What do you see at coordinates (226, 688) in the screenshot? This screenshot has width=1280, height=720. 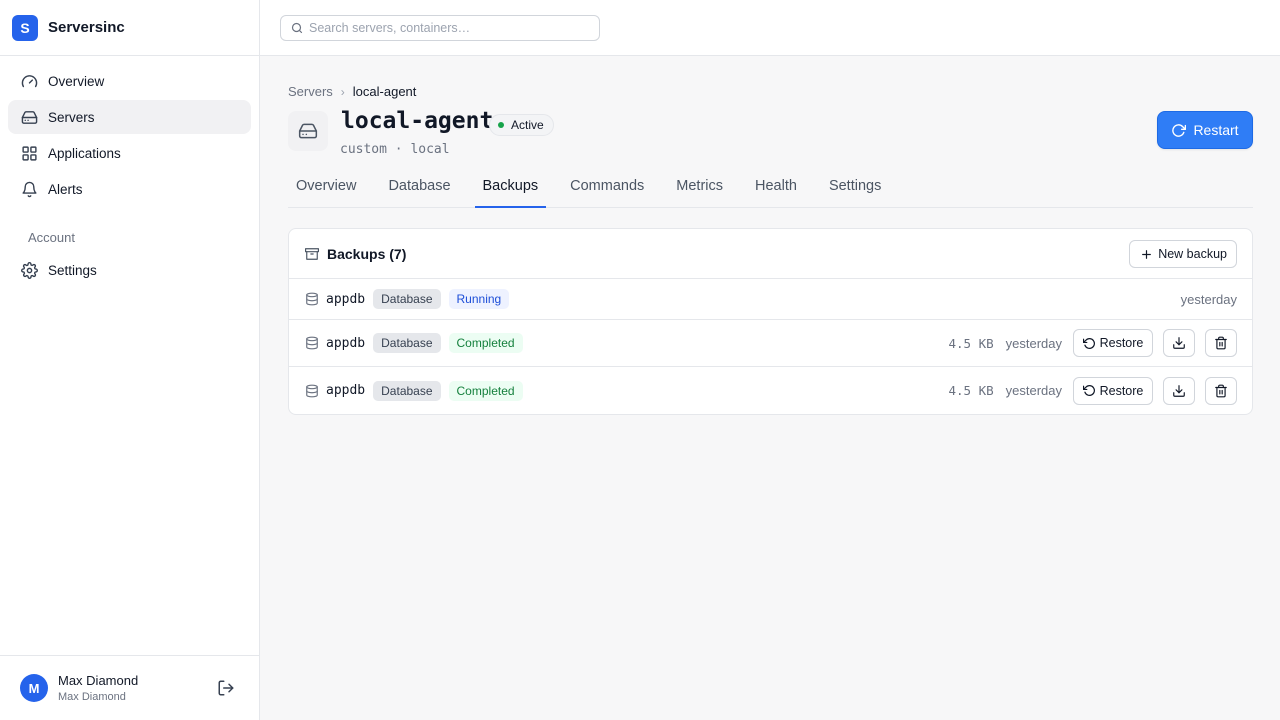 I see `logout-icon` at bounding box center [226, 688].